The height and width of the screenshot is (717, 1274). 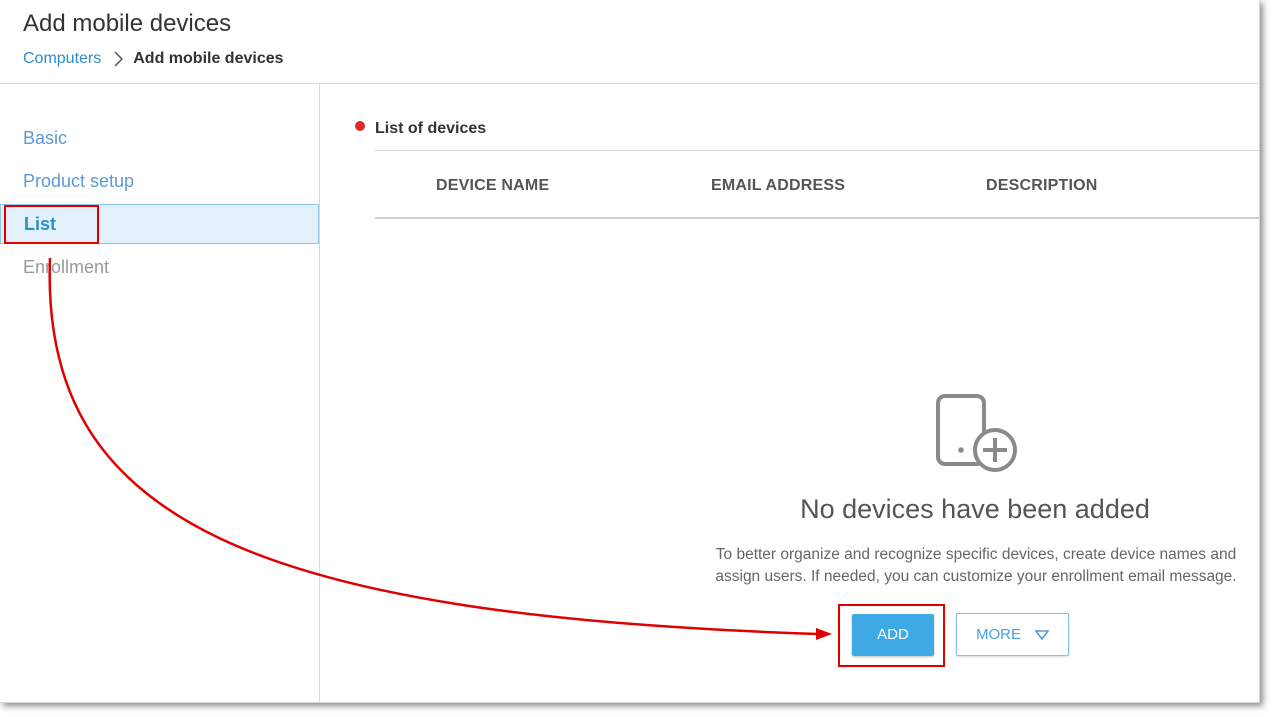 What do you see at coordinates (62, 59) in the screenshot?
I see `breadcrumb-link-computers: Computers` at bounding box center [62, 59].